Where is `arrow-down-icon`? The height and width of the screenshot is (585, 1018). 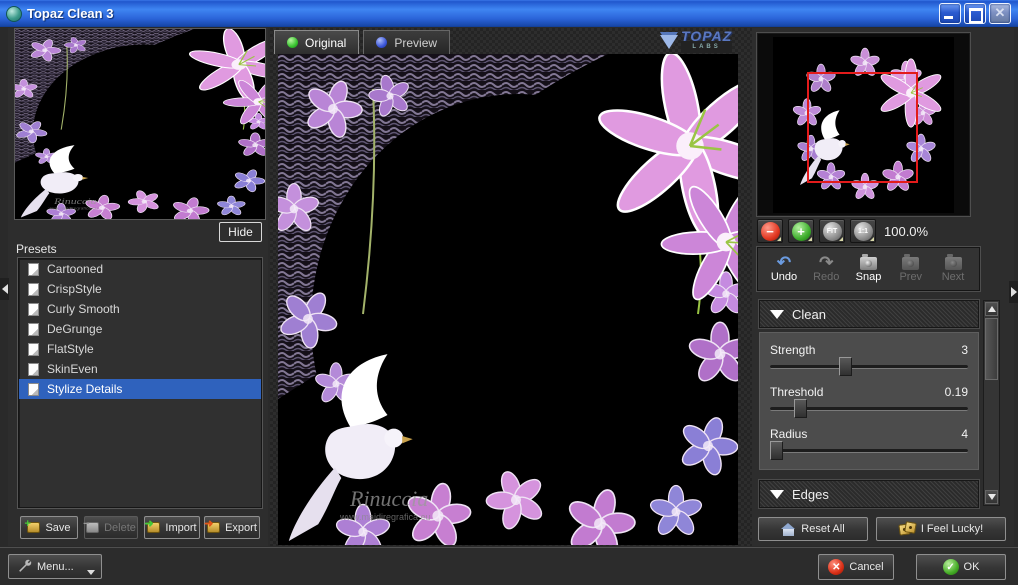
arrow-down-icon is located at coordinates (991, 497).